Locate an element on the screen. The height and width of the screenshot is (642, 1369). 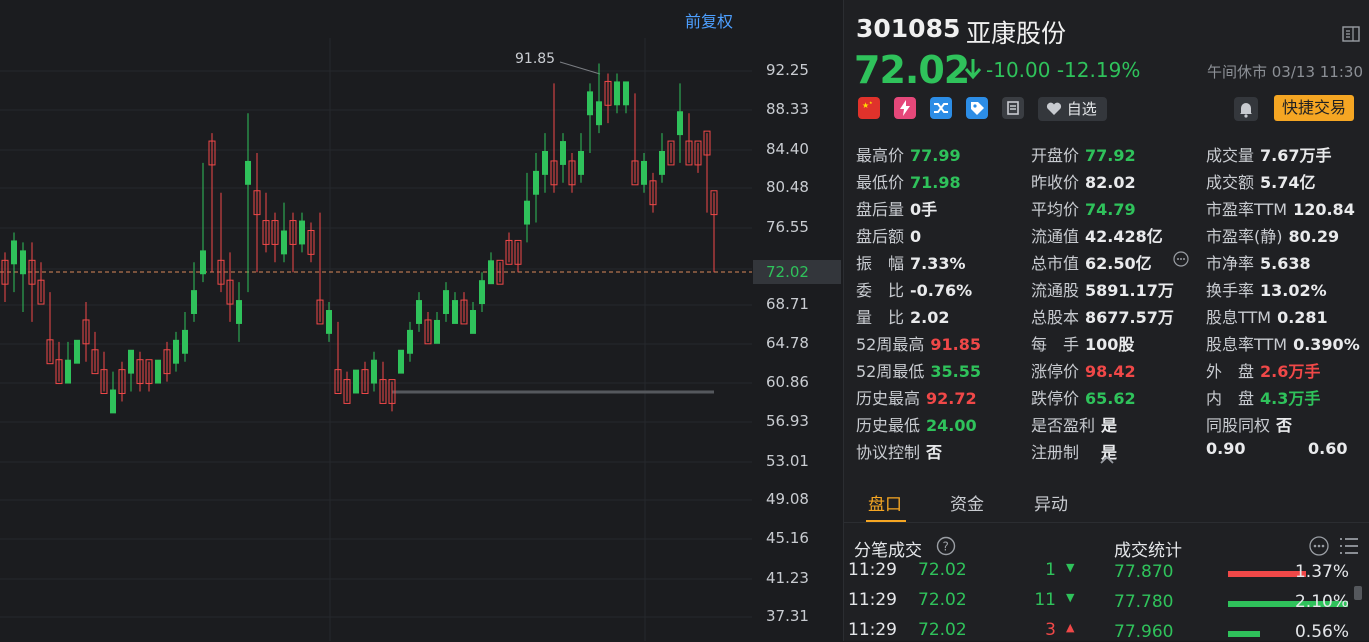
field-value: 7.33% is located at coordinates (938, 263).